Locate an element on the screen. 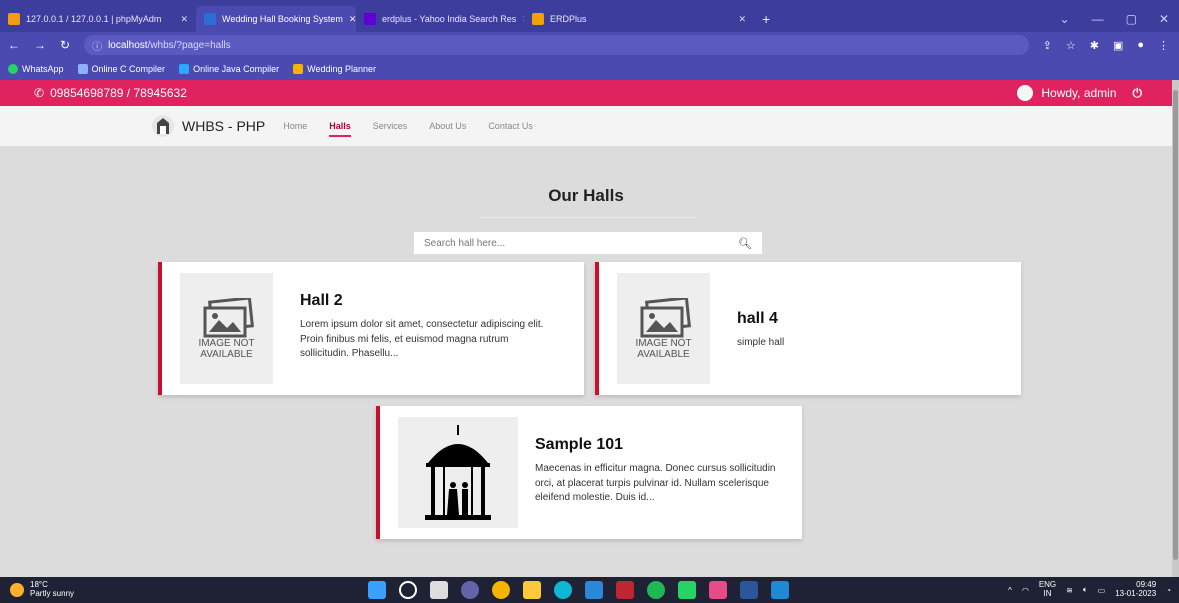 The image size is (1179, 603). chevron-up-icon: ^ is located at coordinates (1010, 590).